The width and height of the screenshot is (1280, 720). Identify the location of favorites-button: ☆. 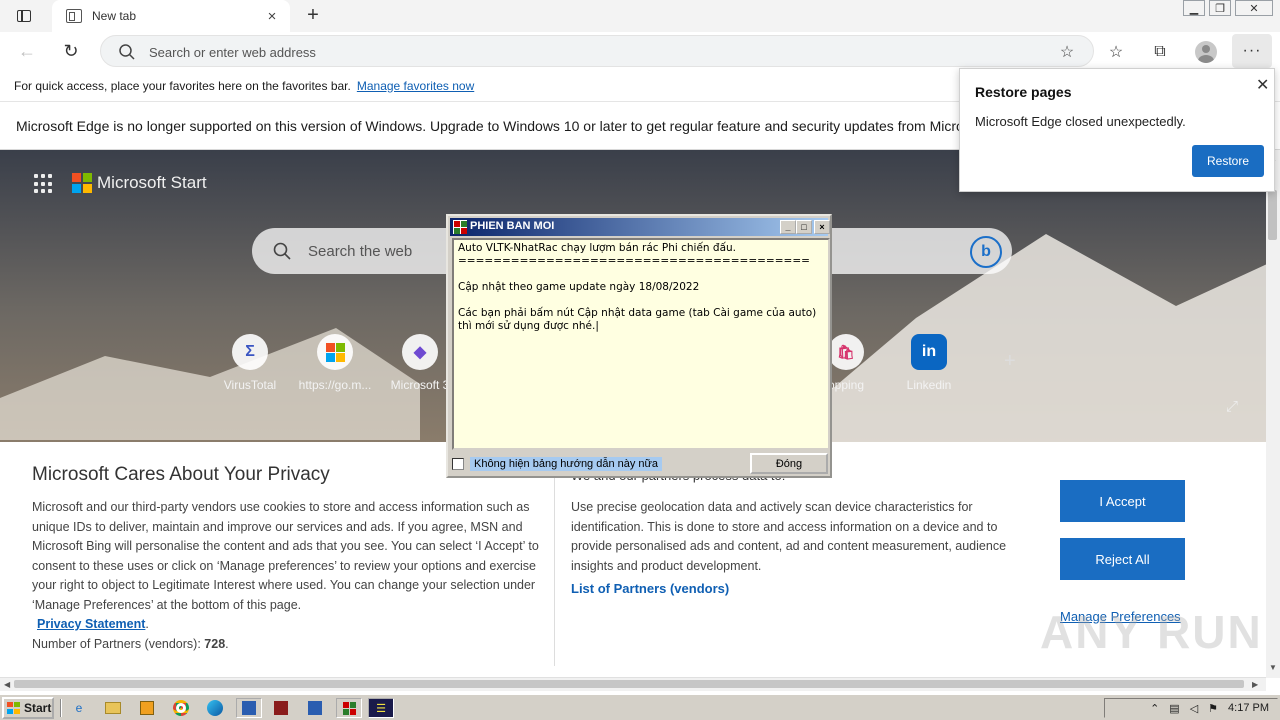
(1116, 52).